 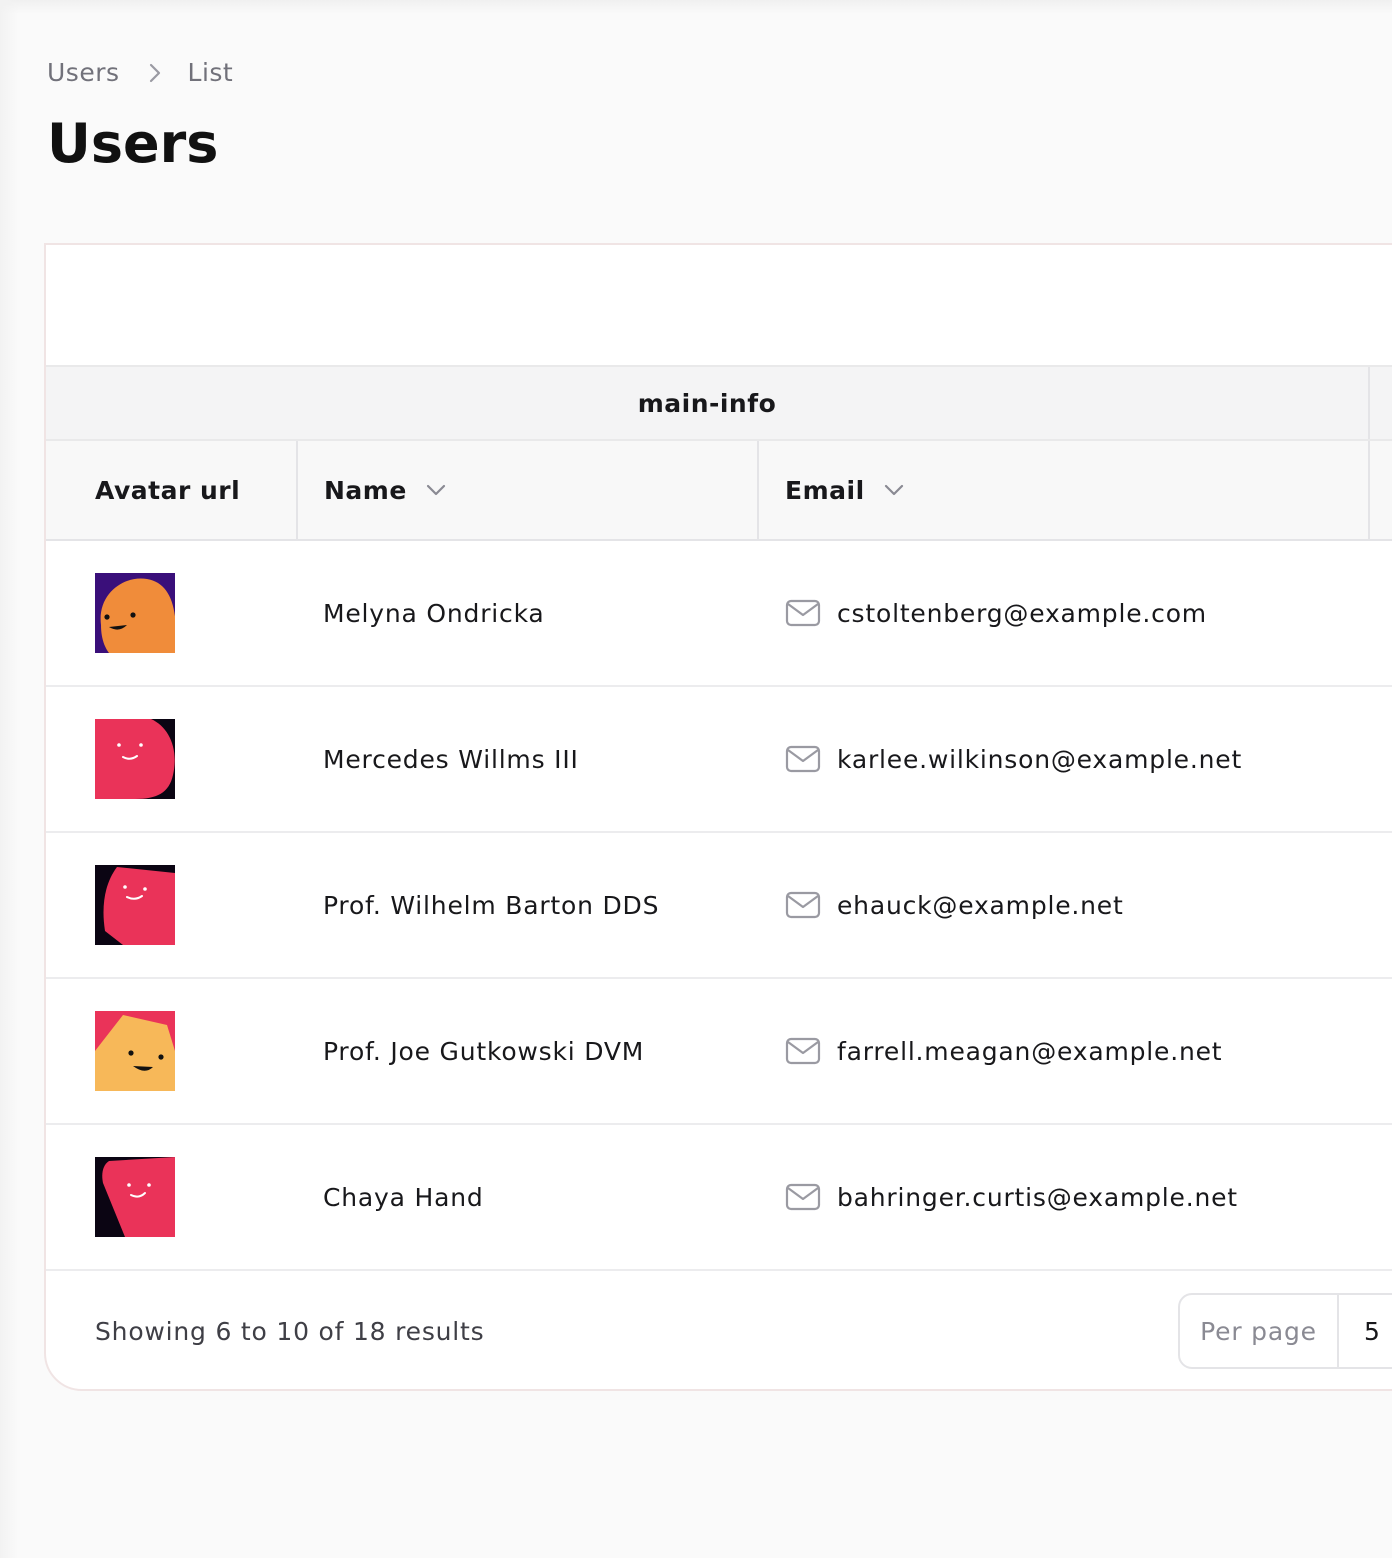 What do you see at coordinates (528, 490) in the screenshot?
I see `column-header-name: Name` at bounding box center [528, 490].